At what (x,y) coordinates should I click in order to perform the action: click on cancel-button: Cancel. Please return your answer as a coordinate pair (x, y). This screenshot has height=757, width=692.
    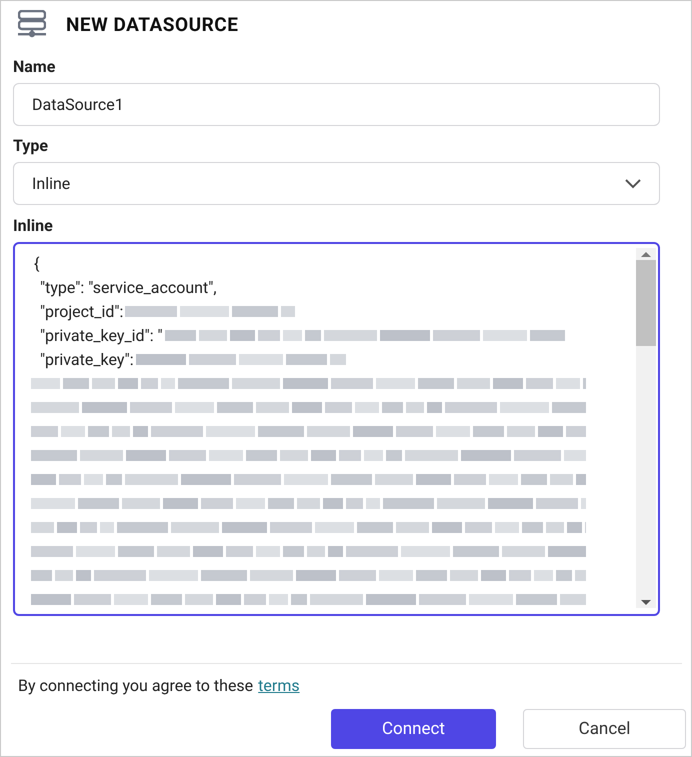
    Looking at the image, I should click on (604, 729).